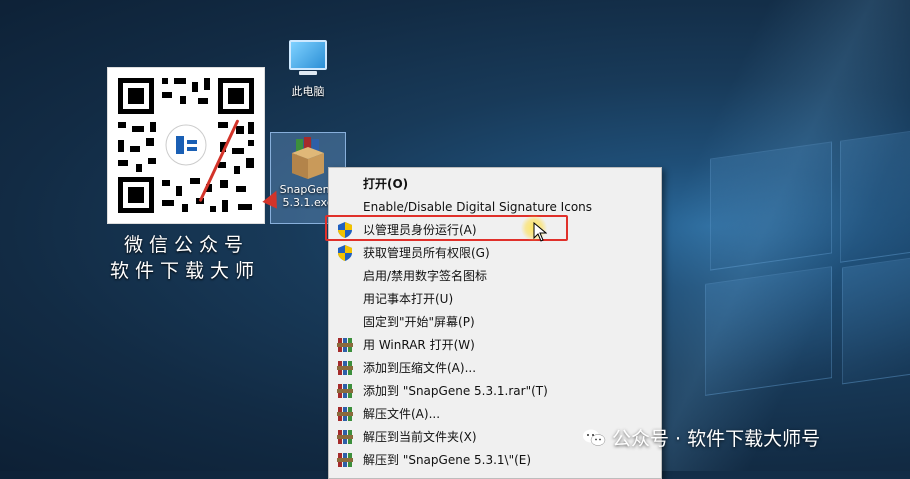 This screenshot has width=910, height=479. I want to click on watermark-text: 公众号 · 软件下载大师号, so click(716, 439).